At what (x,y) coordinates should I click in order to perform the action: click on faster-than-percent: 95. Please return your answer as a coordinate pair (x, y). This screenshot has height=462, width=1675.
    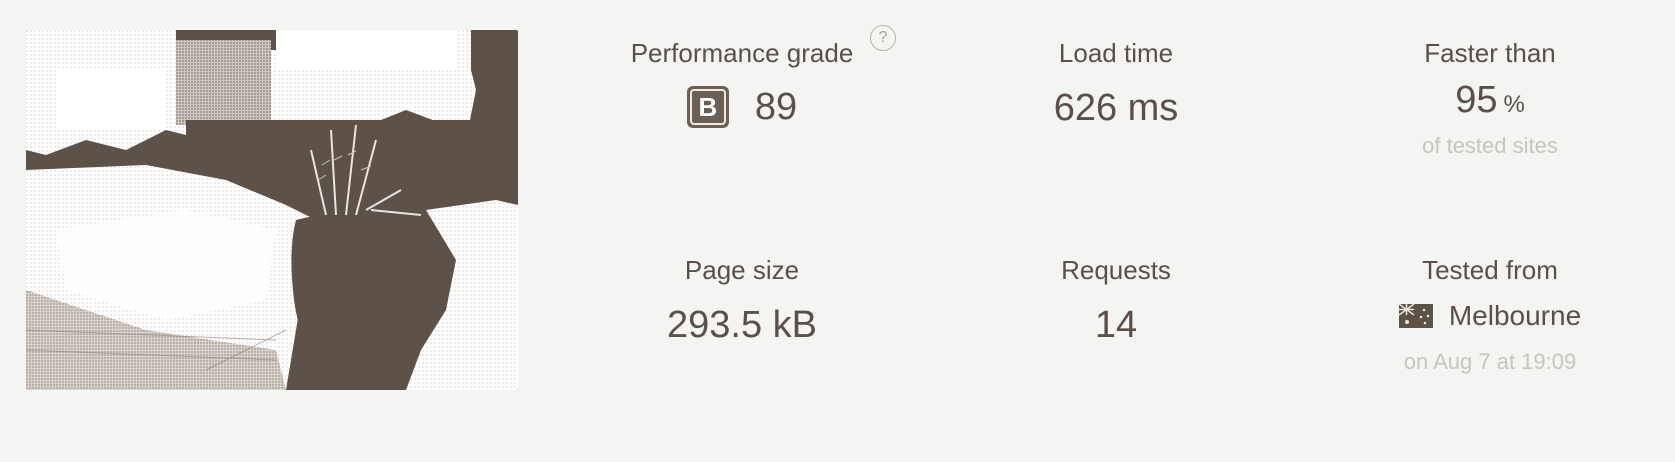
    Looking at the image, I should click on (1476, 100).